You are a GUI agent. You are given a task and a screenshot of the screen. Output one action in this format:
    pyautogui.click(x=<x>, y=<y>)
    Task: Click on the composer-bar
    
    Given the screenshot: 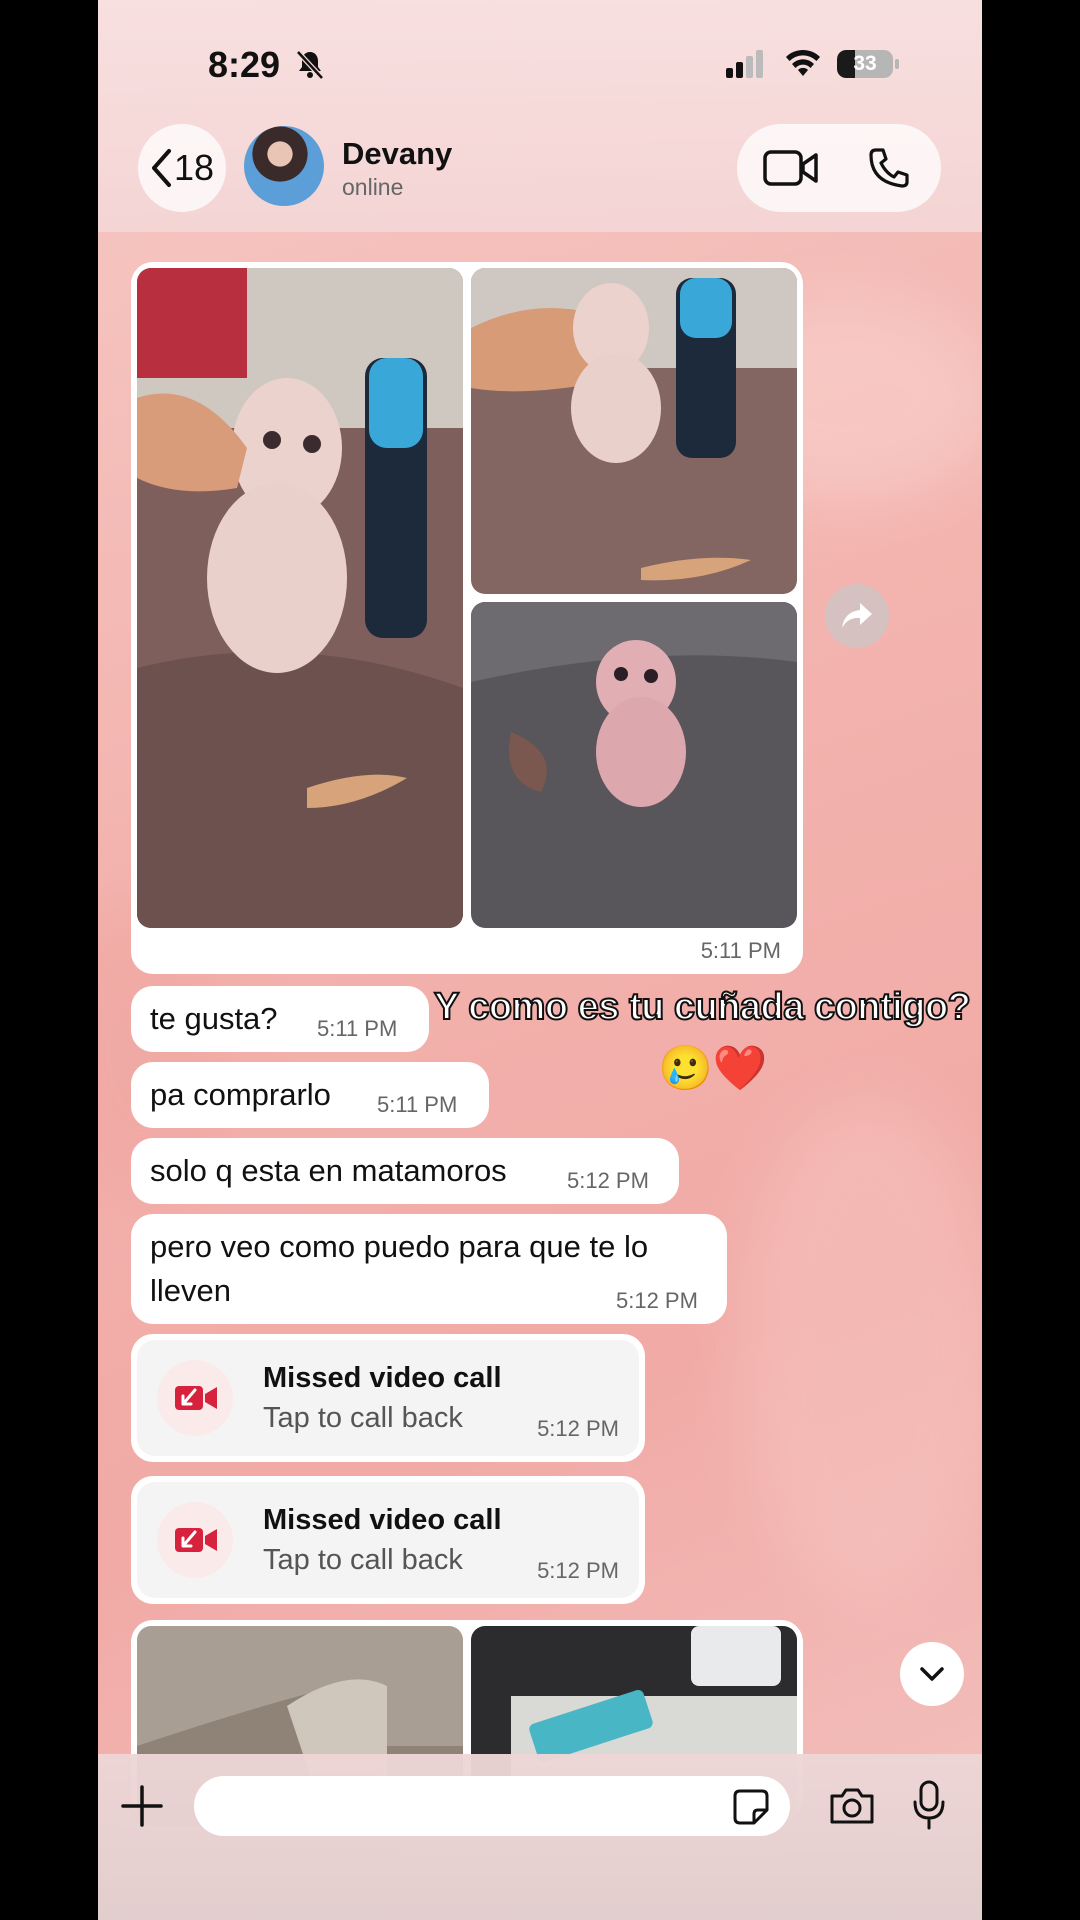 What is the action you would take?
    pyautogui.click(x=540, y=1837)
    